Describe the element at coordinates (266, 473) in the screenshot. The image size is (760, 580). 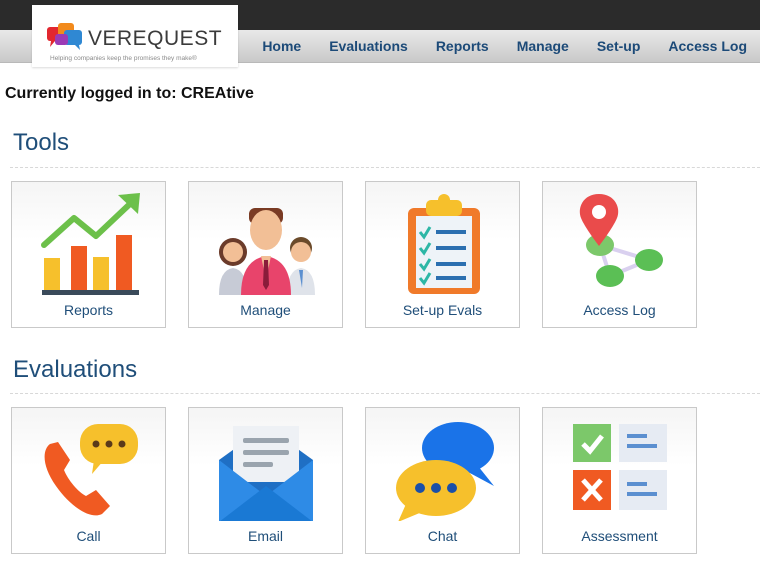
I see `envelope-icon` at that location.